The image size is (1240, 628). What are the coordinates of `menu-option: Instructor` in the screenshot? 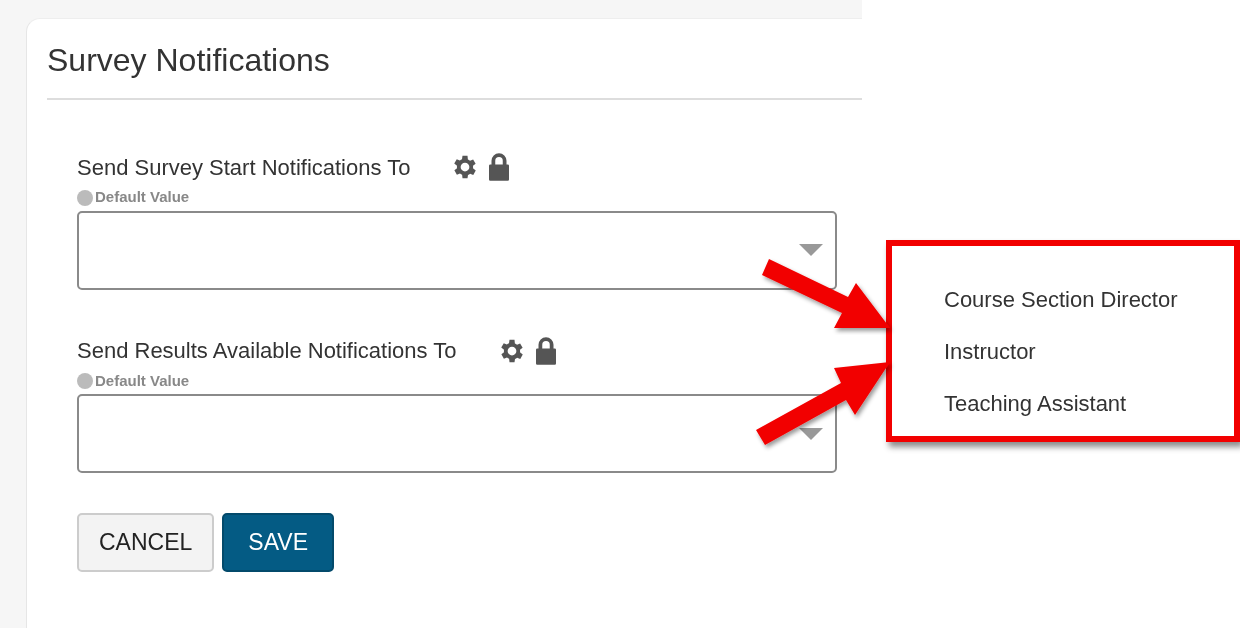 It's located at (1089, 352).